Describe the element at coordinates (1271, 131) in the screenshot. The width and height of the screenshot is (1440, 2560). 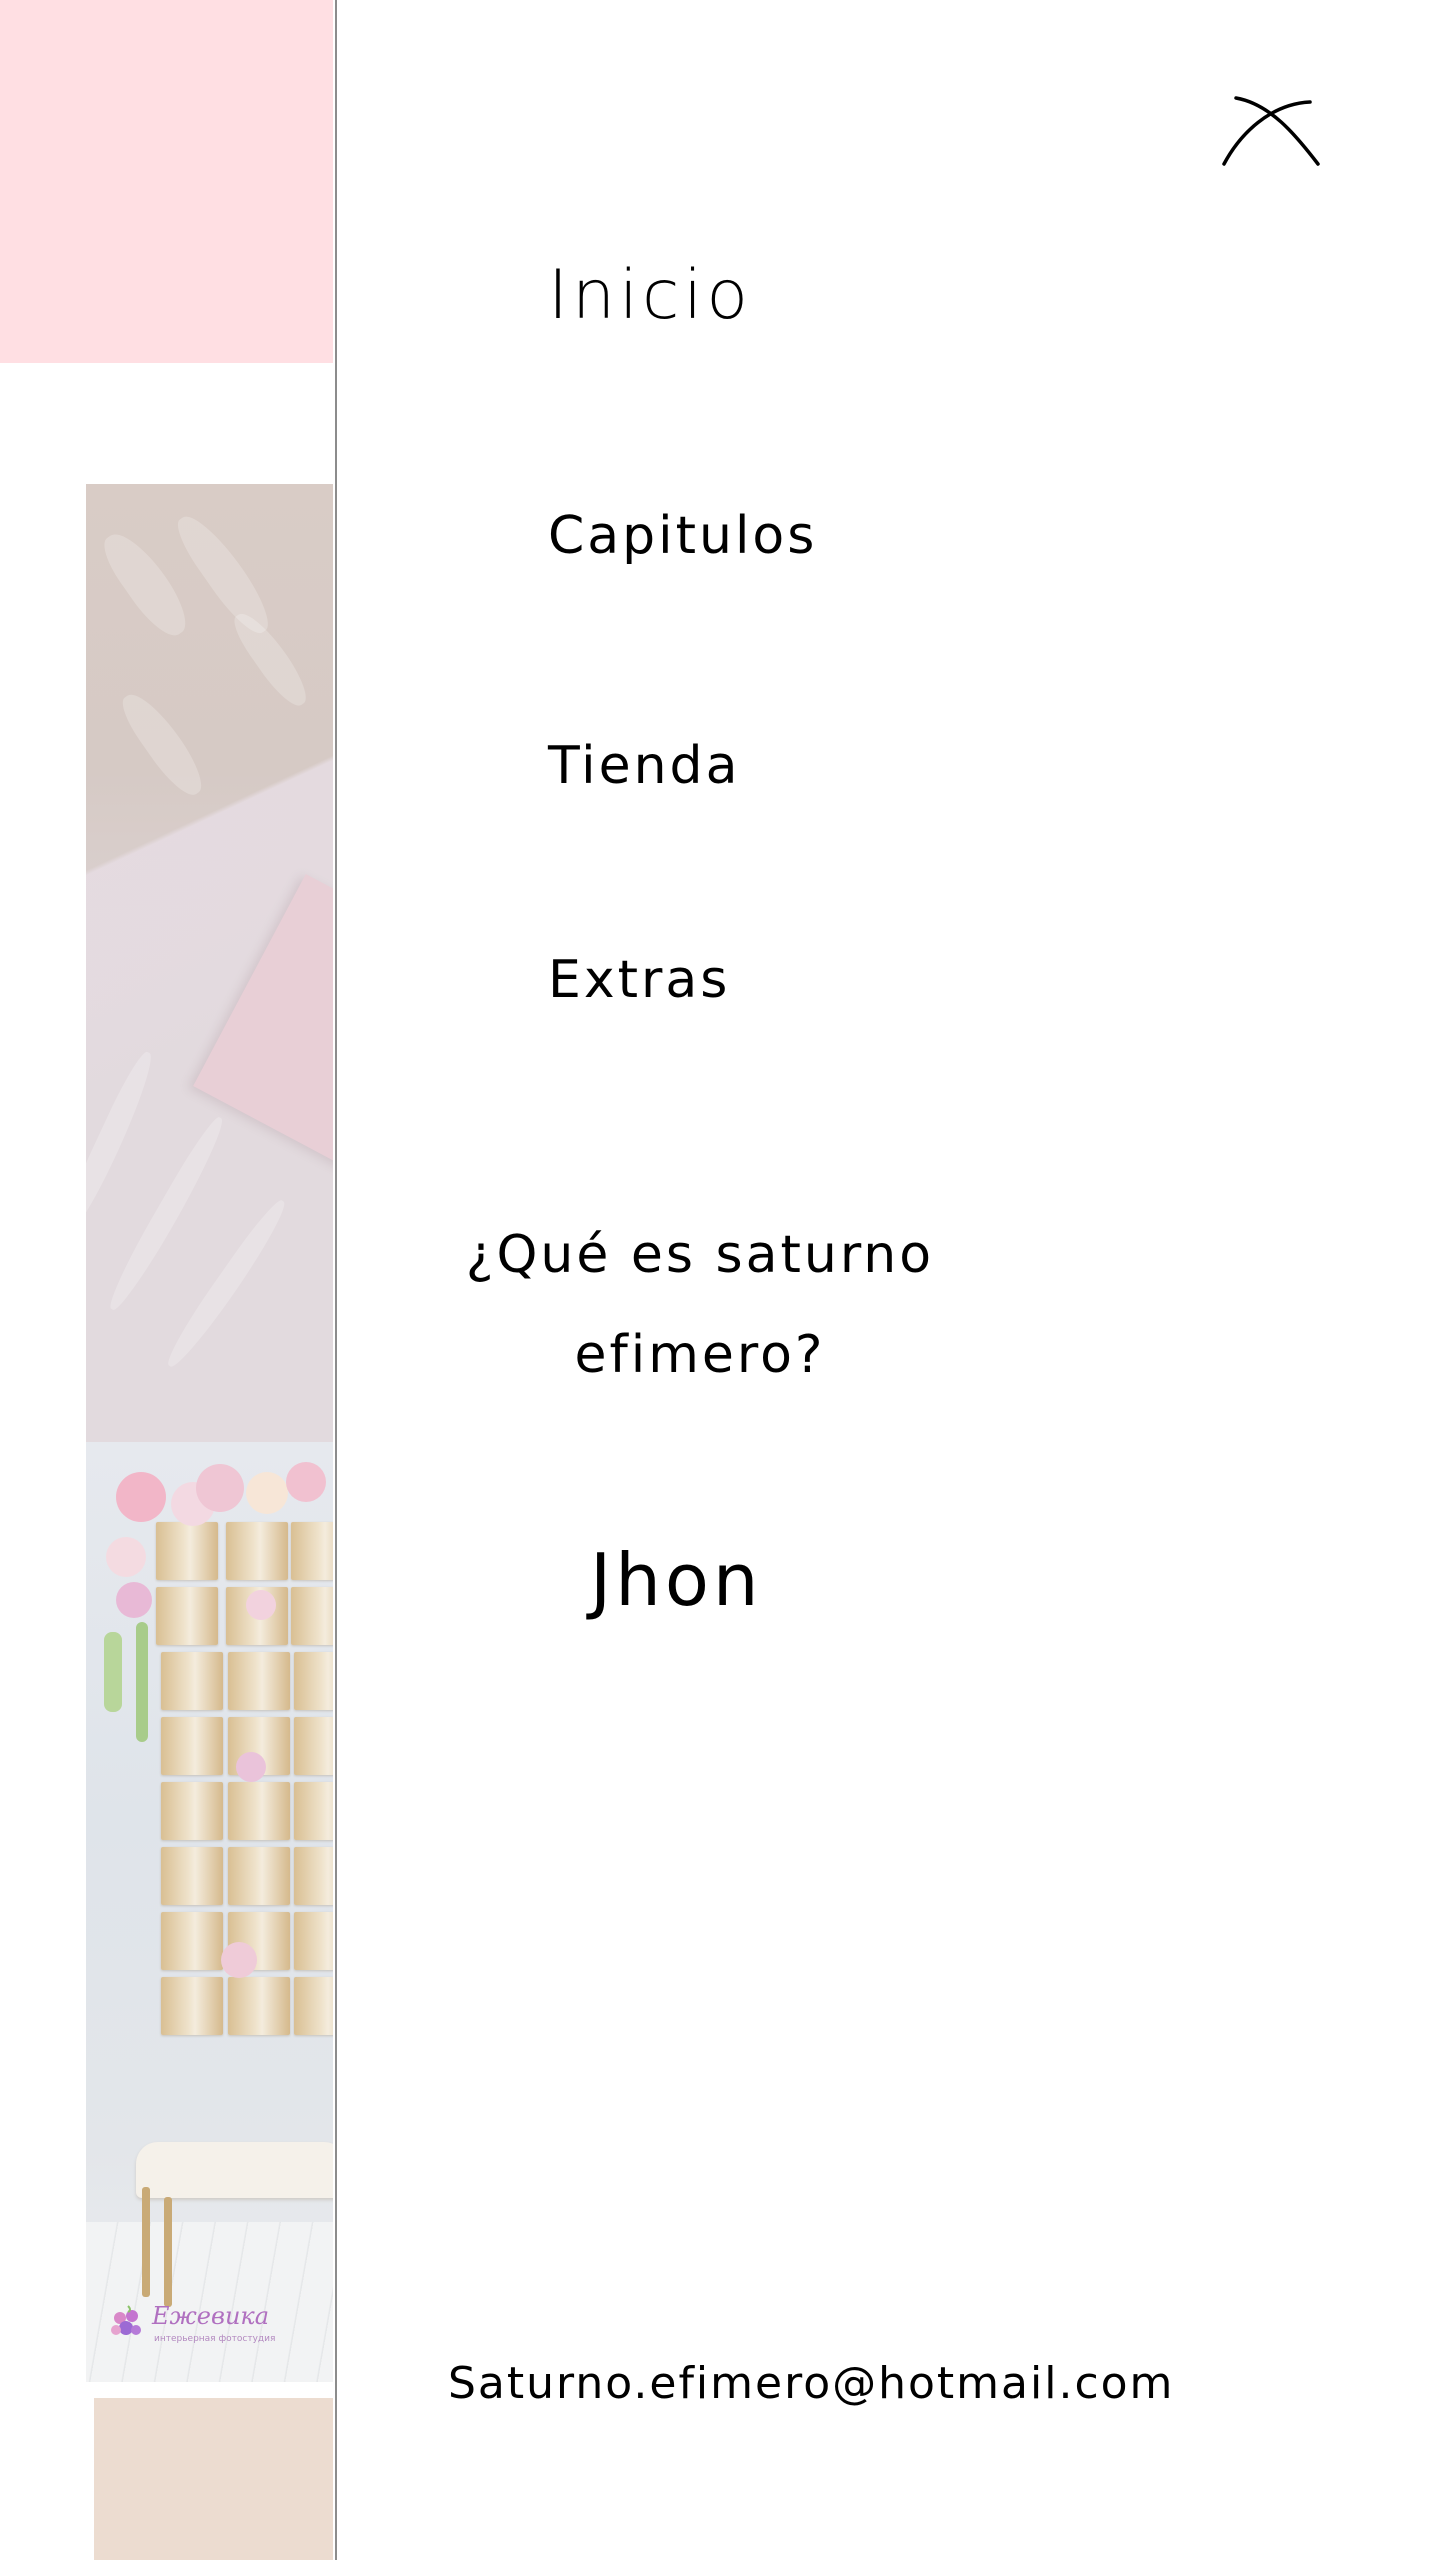
I see `close-icon` at that location.